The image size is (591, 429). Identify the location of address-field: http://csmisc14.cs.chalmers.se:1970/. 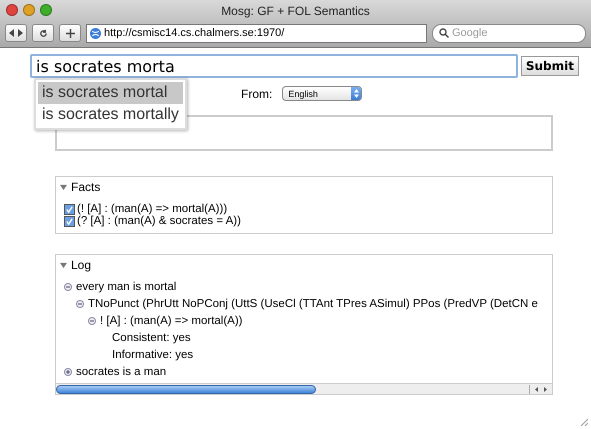
(256, 33).